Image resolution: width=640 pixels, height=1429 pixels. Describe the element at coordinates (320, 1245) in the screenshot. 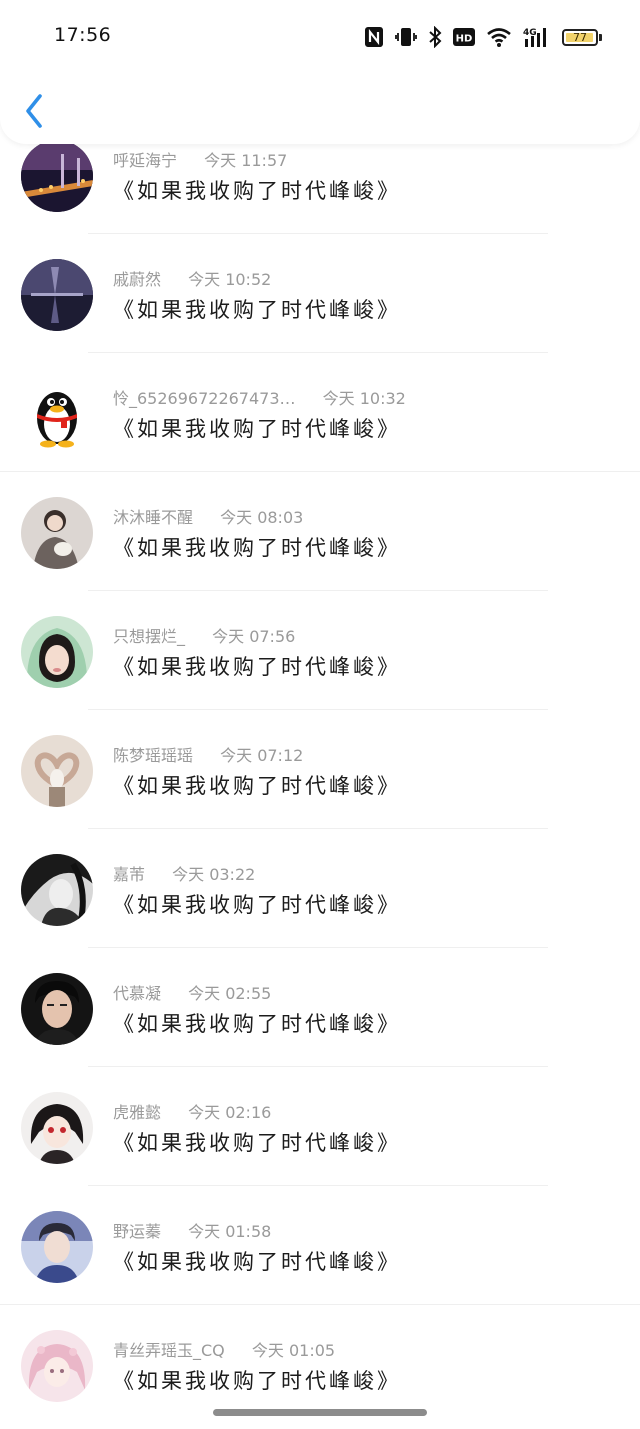

I see `list-item: 野运蓁 今天 01:58 《如果我收购了时代峰峻》` at that location.